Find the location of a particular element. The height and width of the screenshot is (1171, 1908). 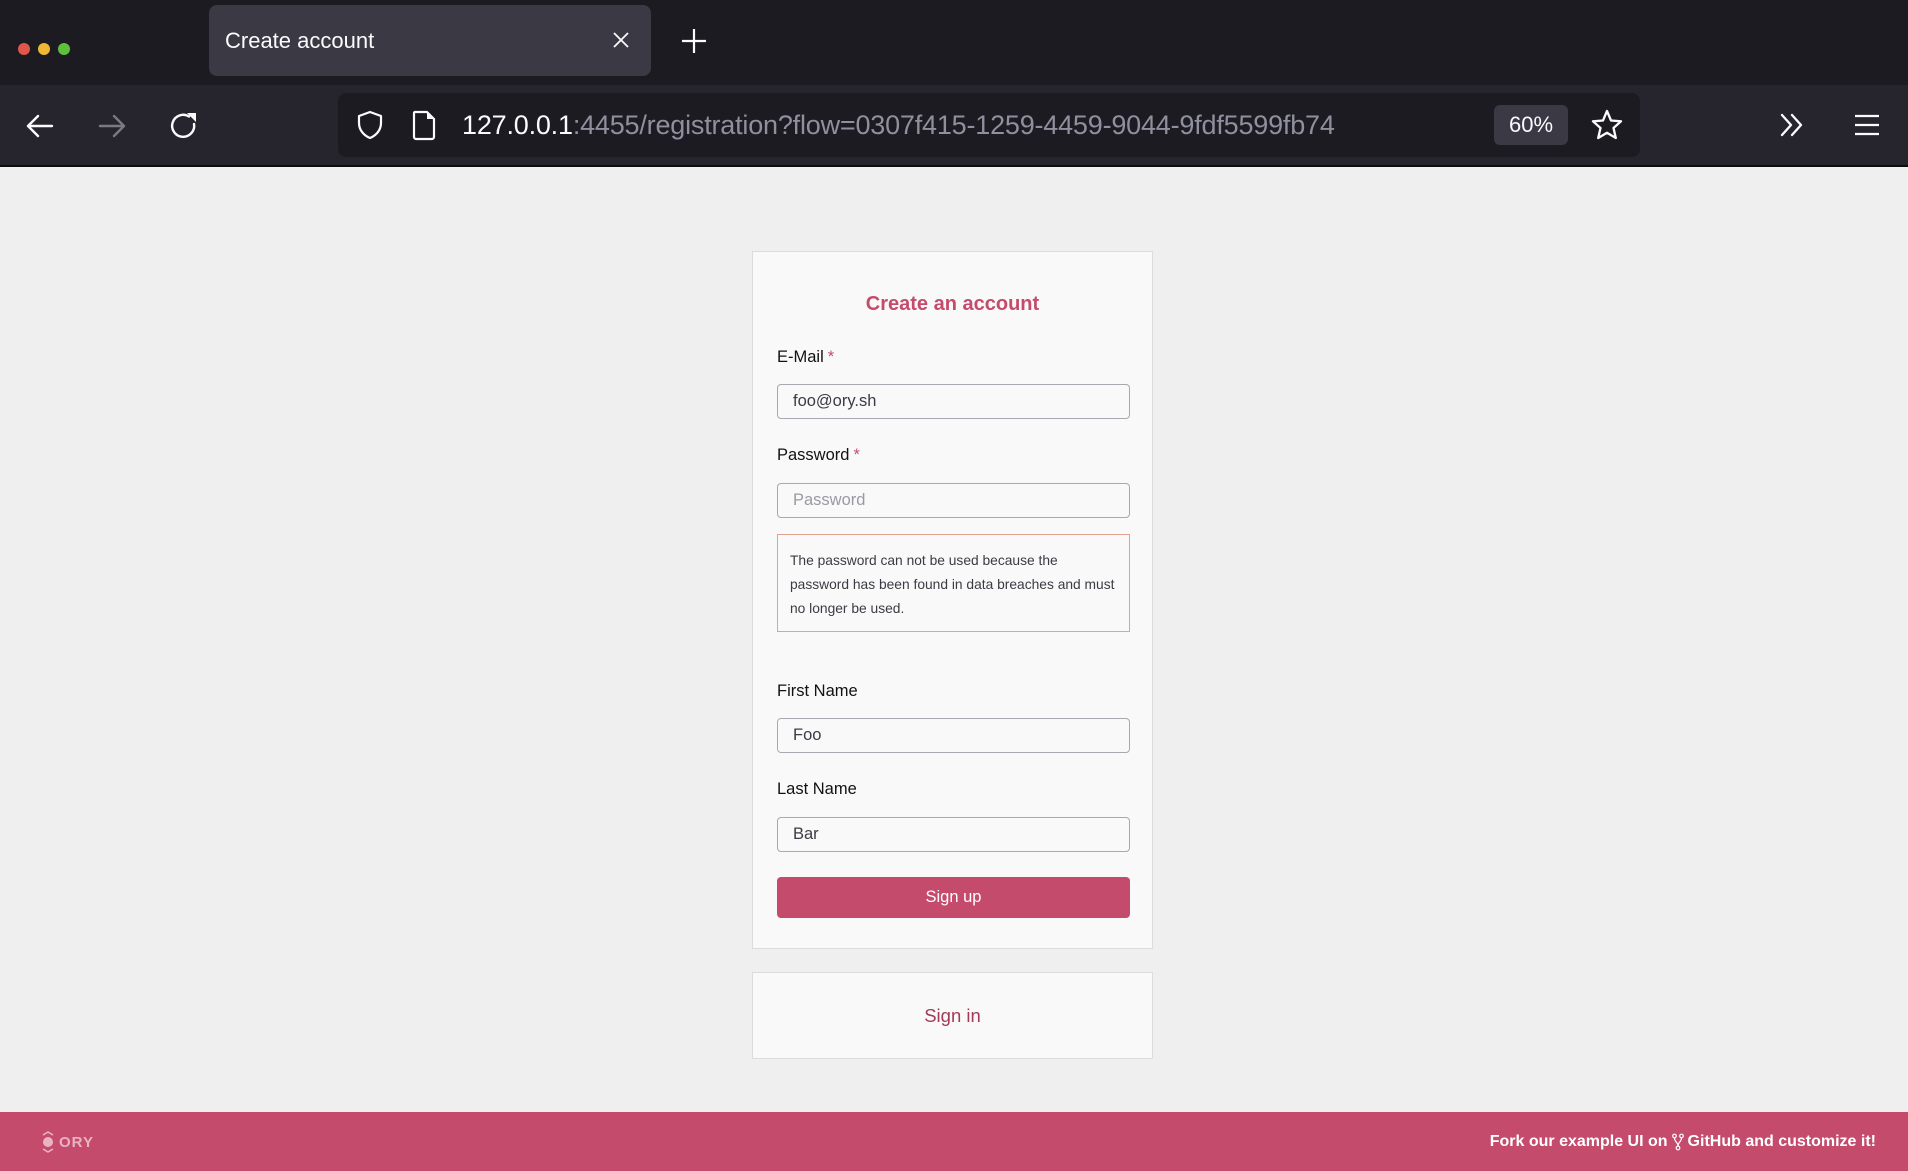

first-name-input is located at coordinates (953, 735).